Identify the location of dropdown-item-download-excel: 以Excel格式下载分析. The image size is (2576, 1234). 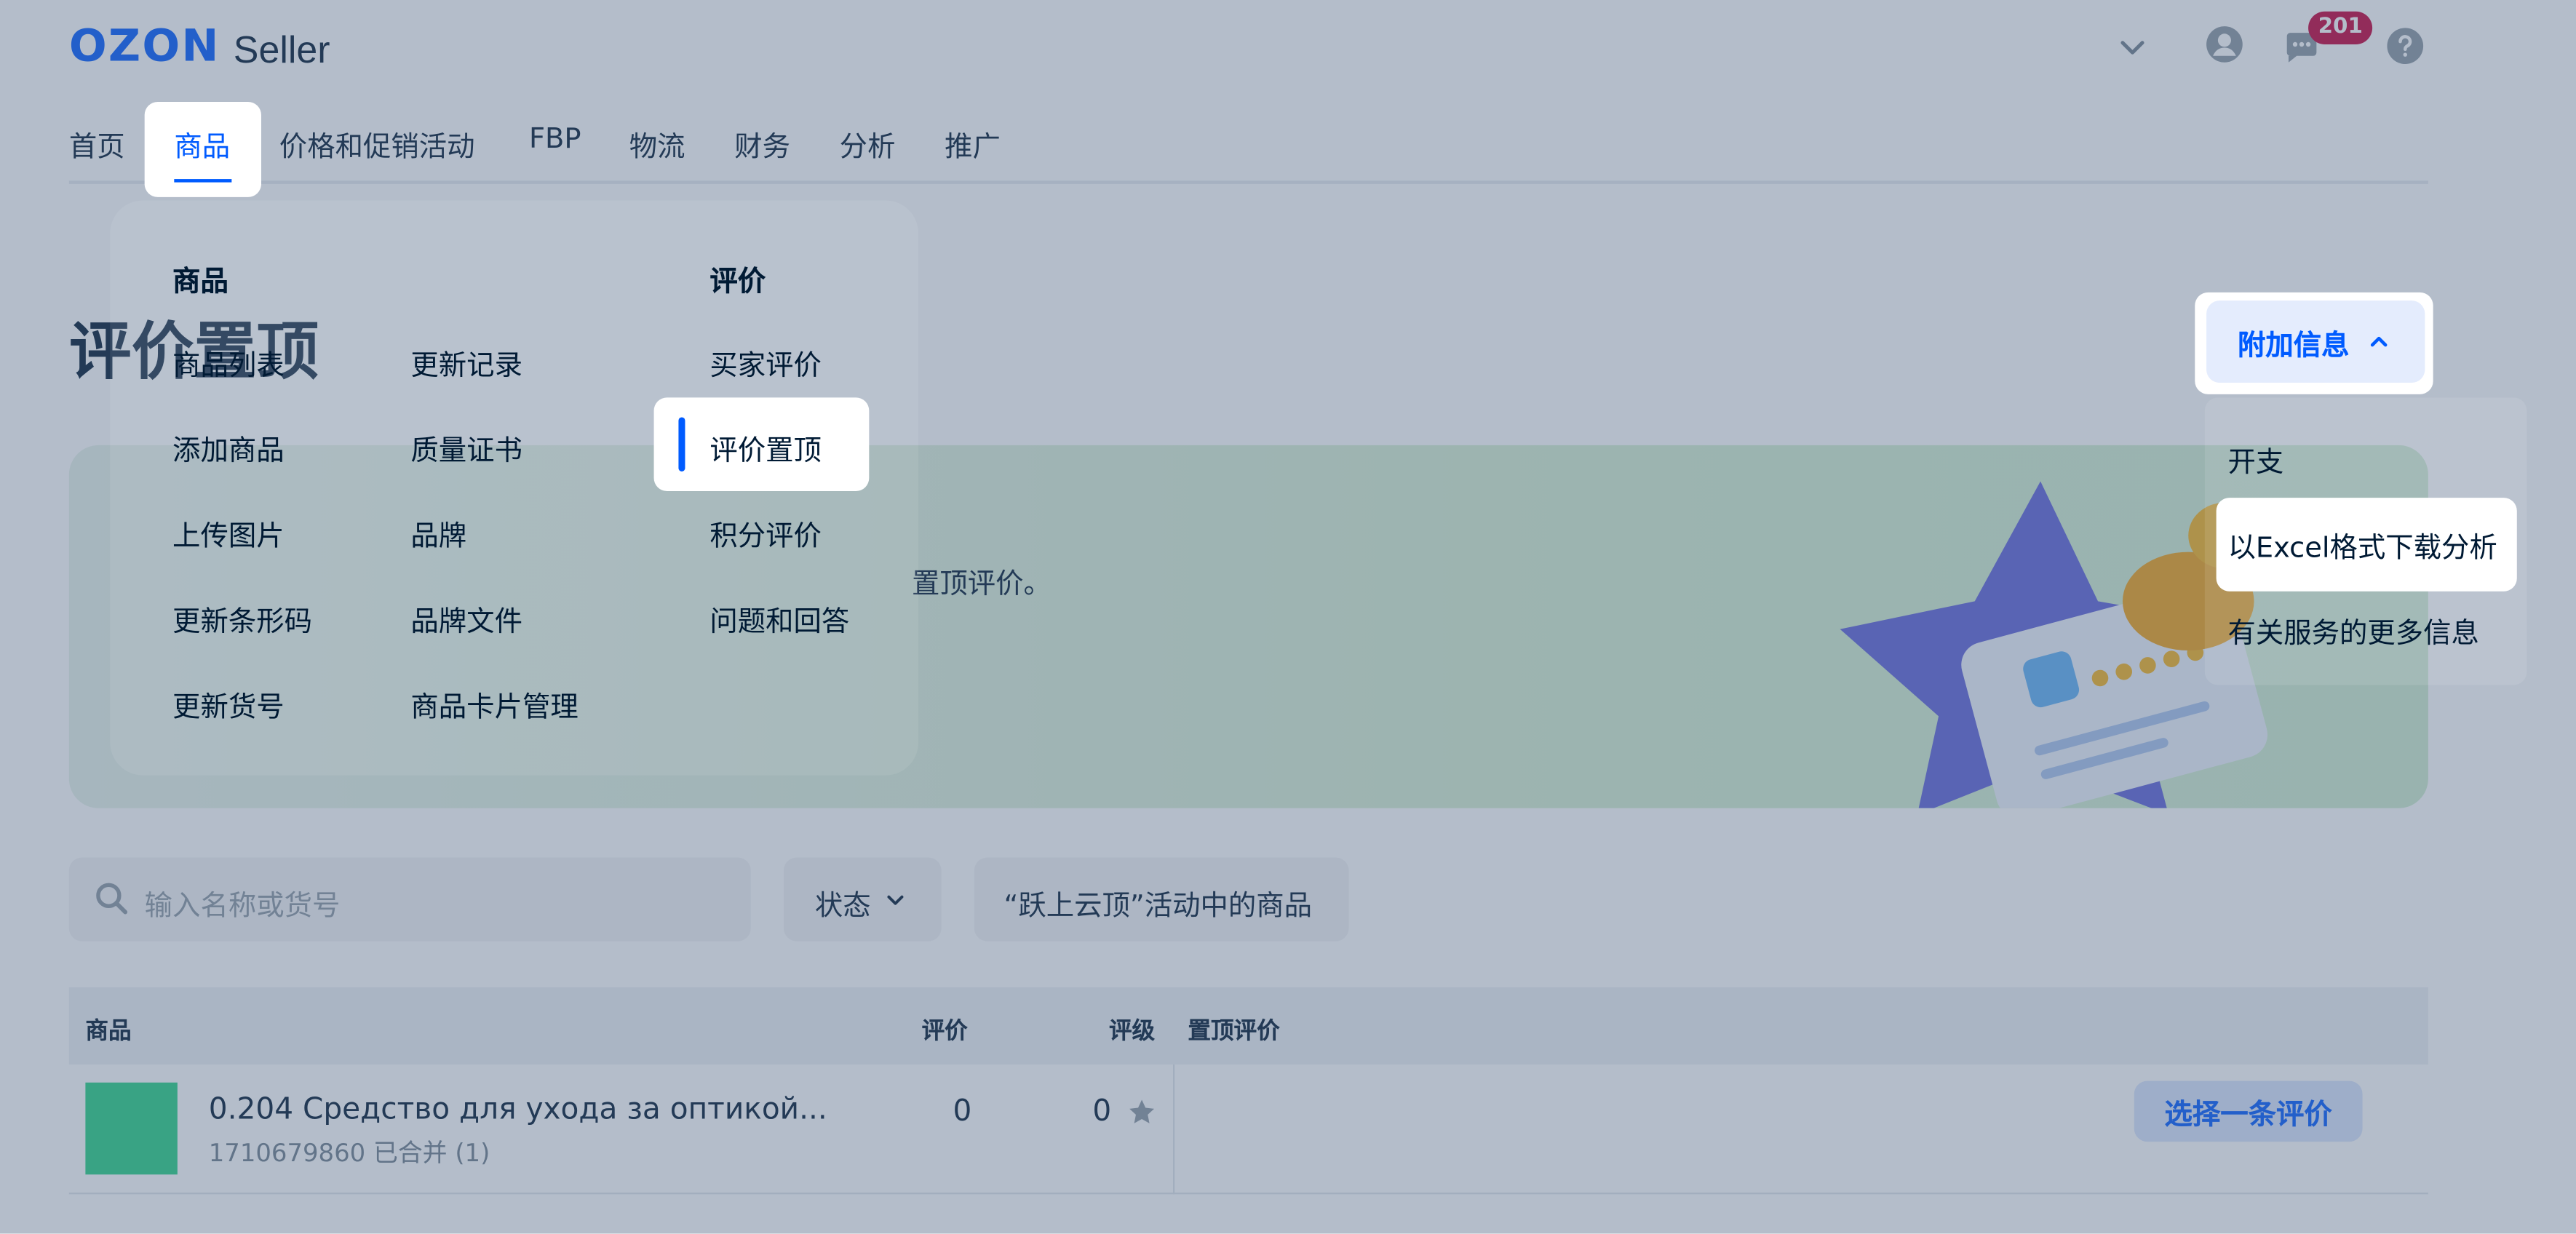
(2362, 544).